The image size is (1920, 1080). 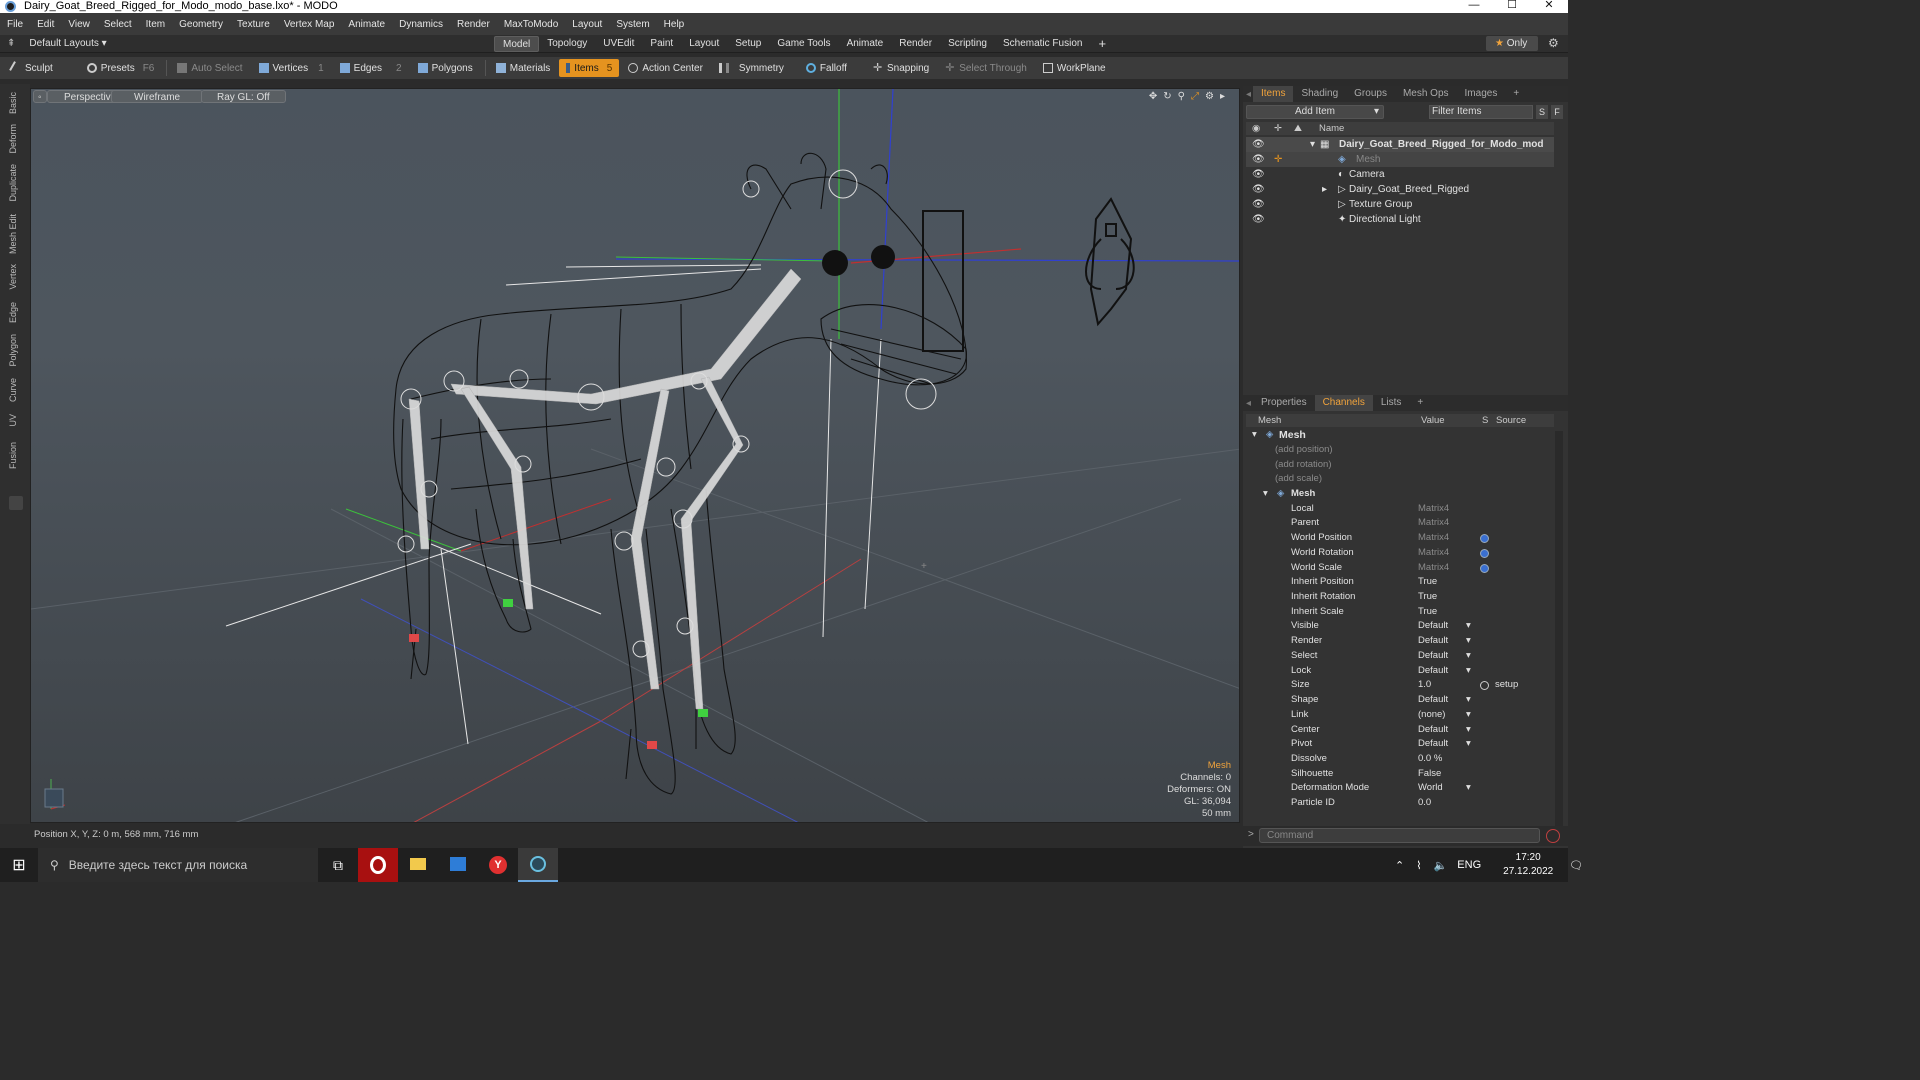 What do you see at coordinates (1153, 96) in the screenshot?
I see `move-view-icon: ✥` at bounding box center [1153, 96].